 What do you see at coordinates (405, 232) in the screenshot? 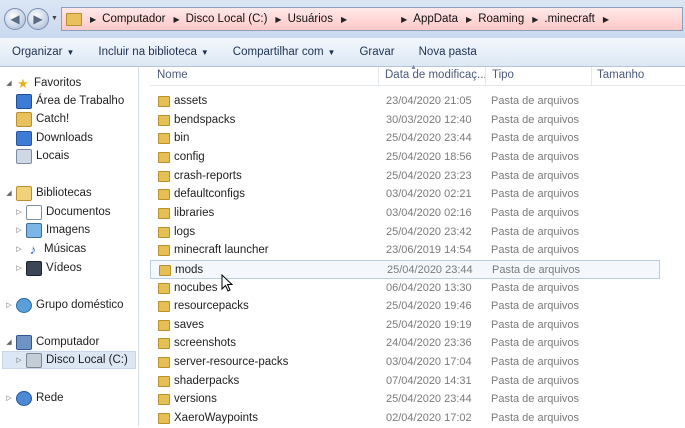
I see `file-row: logs 25/04/2020 23:42 Pasta de arquivos` at bounding box center [405, 232].